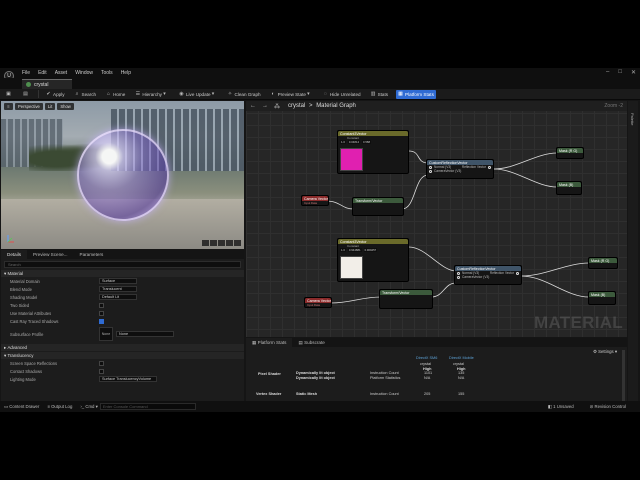 The height and width of the screenshot is (480, 640). I want to click on settings-button: ⚙ Settings ▾, so click(605, 352).